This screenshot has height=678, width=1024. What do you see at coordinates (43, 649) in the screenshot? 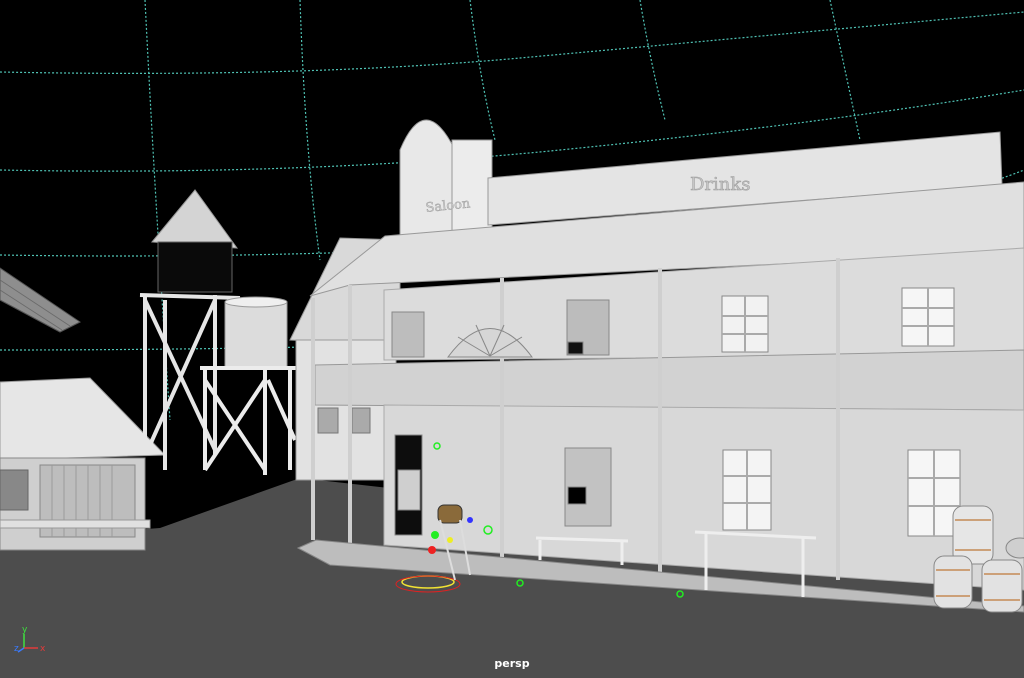
I see `axis-x-label: x` at bounding box center [43, 649].